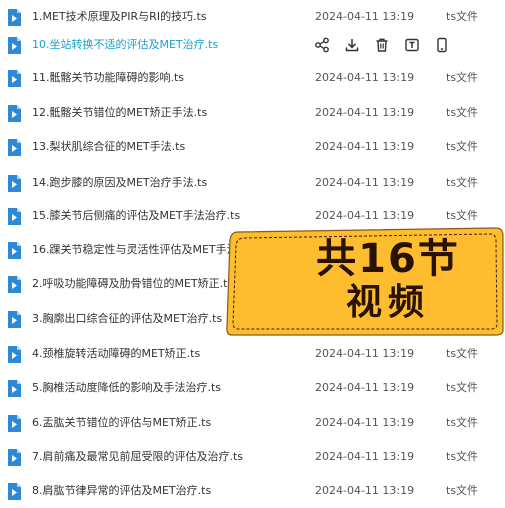 This screenshot has width=505, height=508. What do you see at coordinates (121, 491) in the screenshot?
I see `file-name: 8.肩肱节律异常的评估及MET治疗.ts` at bounding box center [121, 491].